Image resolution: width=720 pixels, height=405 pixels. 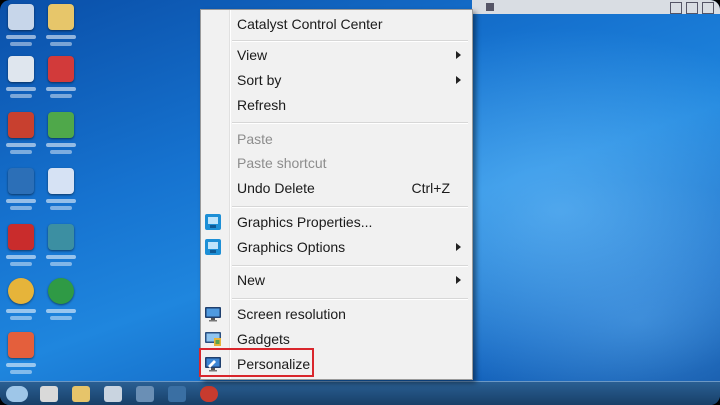 I want to click on desktop-icon-folder, so click(x=61, y=29).